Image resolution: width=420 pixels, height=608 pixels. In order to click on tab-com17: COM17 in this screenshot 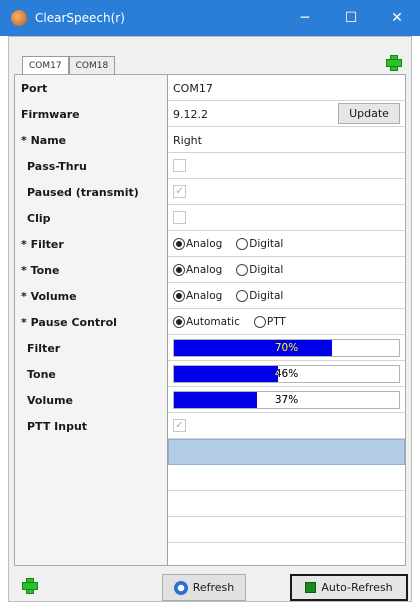, I will do `click(45, 65)`.